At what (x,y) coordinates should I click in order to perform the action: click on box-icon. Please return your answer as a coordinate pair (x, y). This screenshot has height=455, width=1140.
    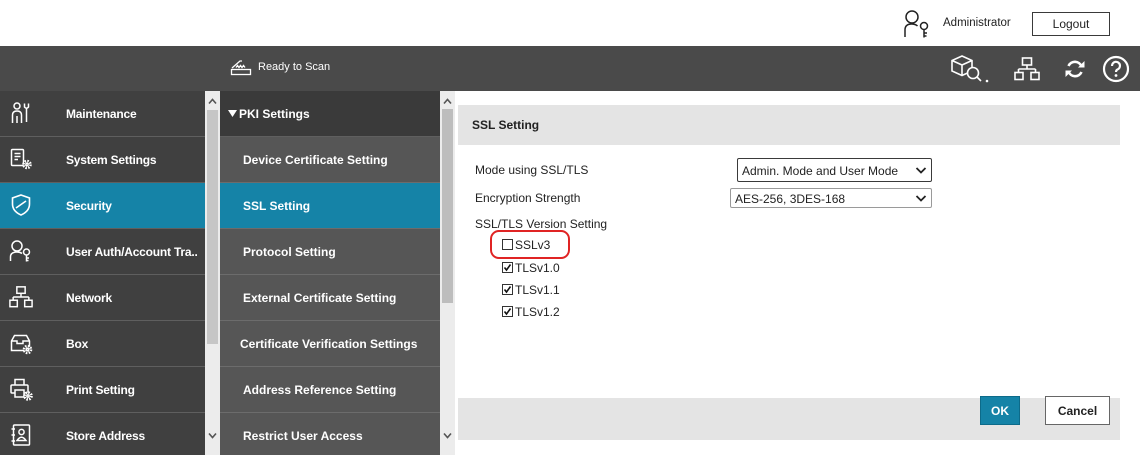
    Looking at the image, I should click on (21, 343).